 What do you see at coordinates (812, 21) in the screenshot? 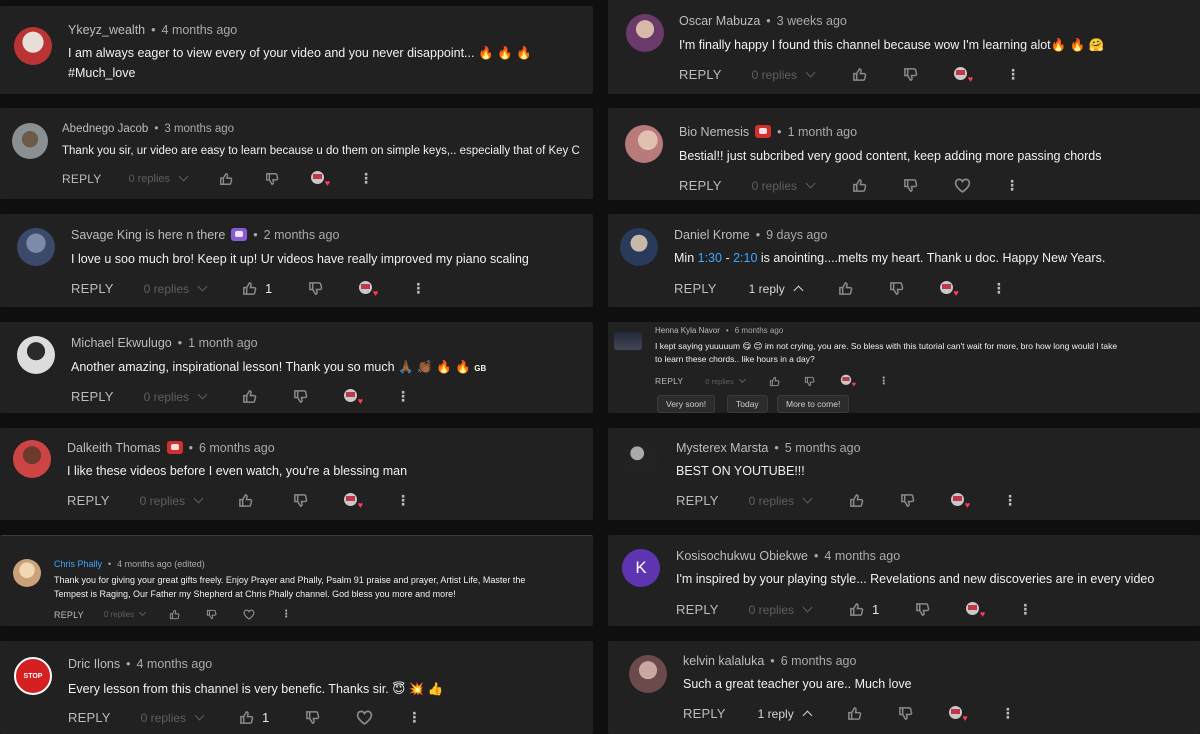
I see `comment-time: 3 weeks ago` at bounding box center [812, 21].